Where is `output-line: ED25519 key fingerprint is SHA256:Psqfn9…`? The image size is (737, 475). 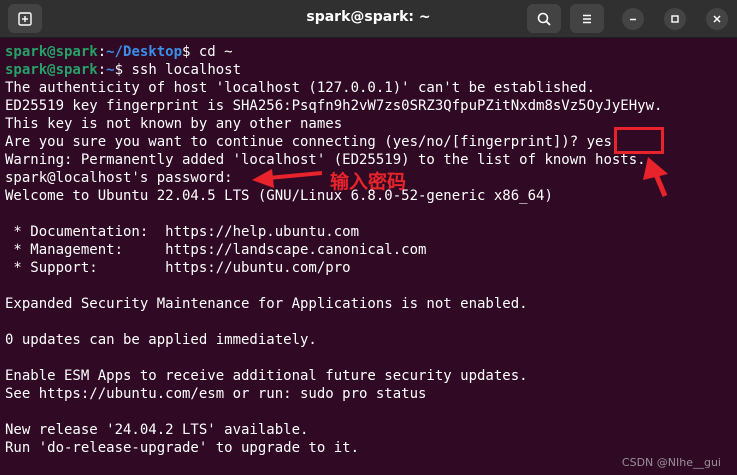
output-line: ED25519 key fingerprint is SHA256:Psqfn9… is located at coordinates (334, 106).